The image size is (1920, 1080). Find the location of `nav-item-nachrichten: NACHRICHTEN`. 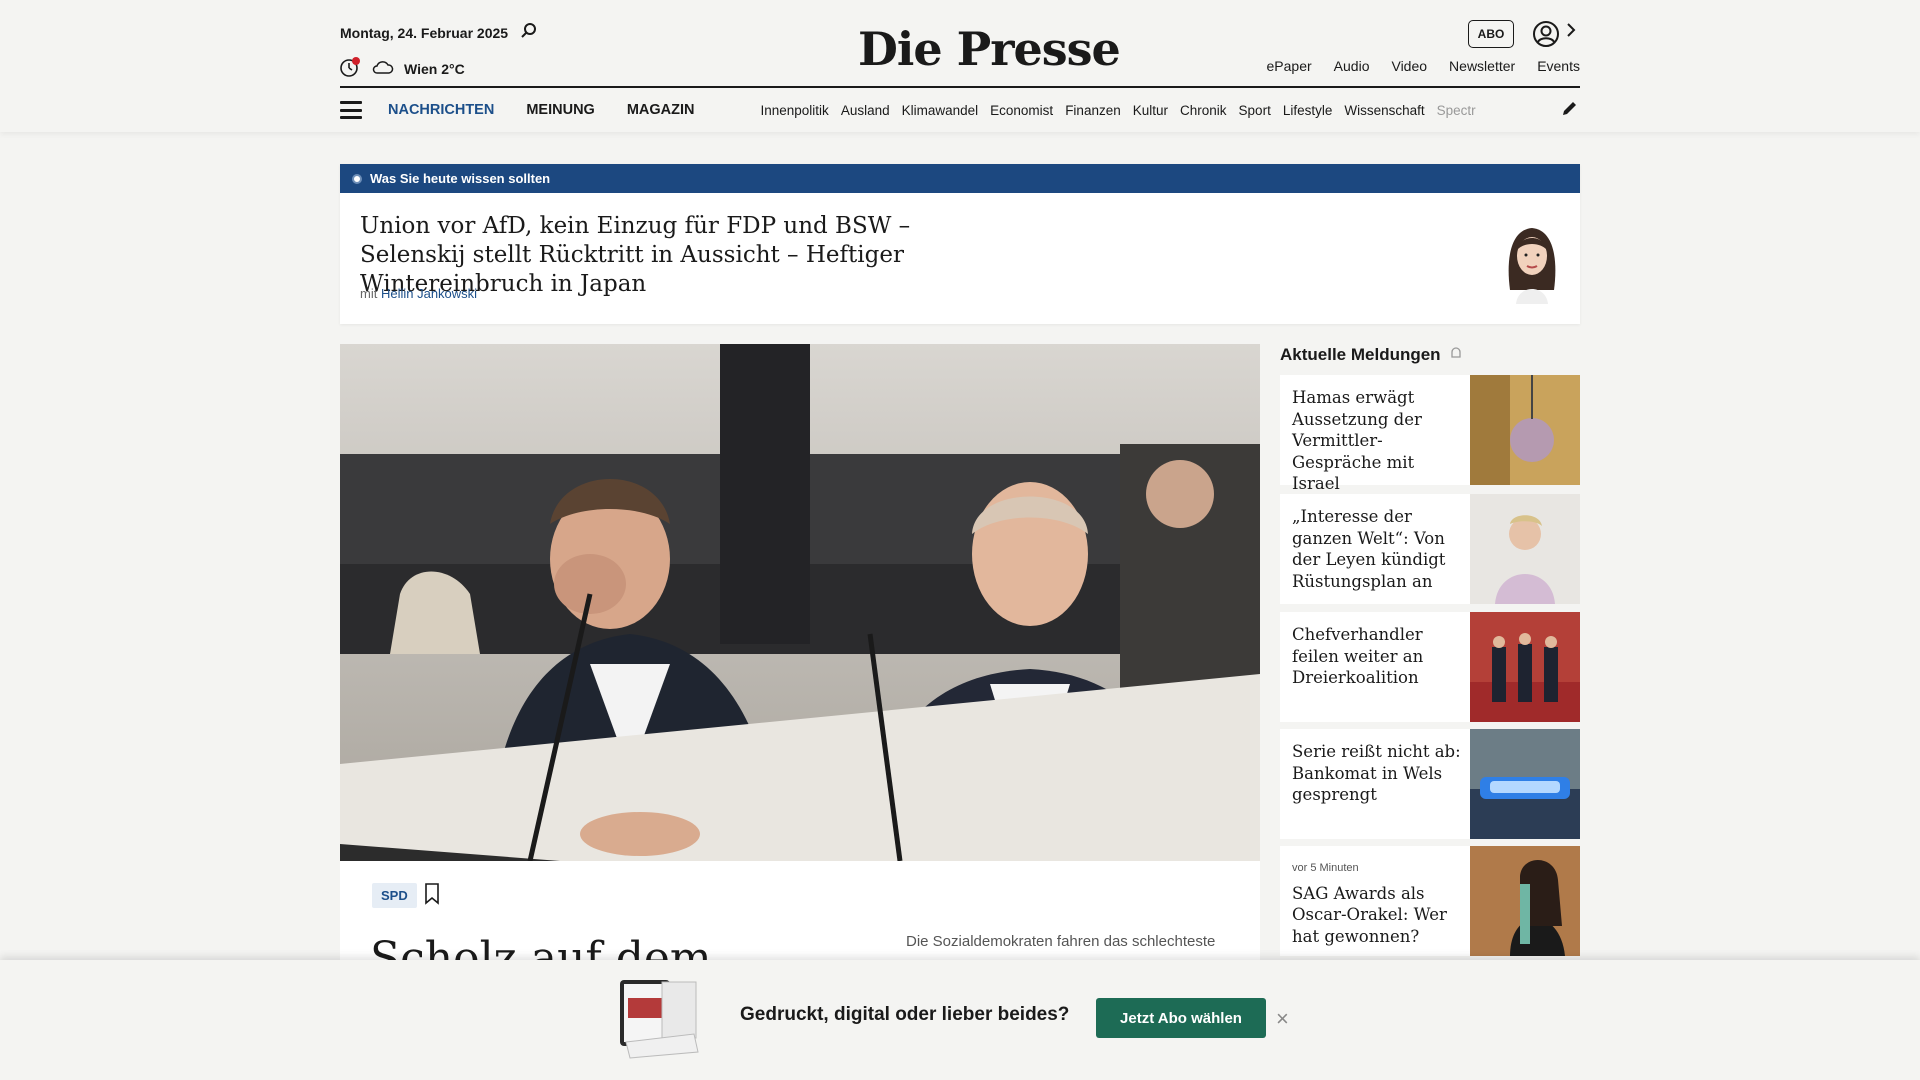

nav-item-nachrichten: NACHRICHTEN is located at coordinates (441, 110).